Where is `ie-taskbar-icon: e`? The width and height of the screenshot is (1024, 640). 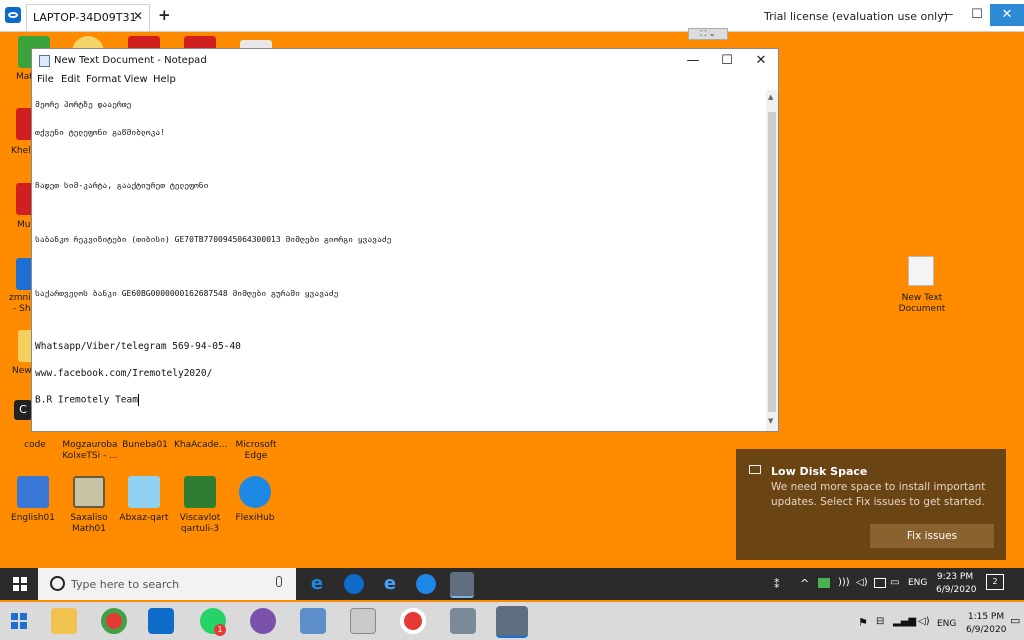 ie-taskbar-icon: e is located at coordinates (390, 584).